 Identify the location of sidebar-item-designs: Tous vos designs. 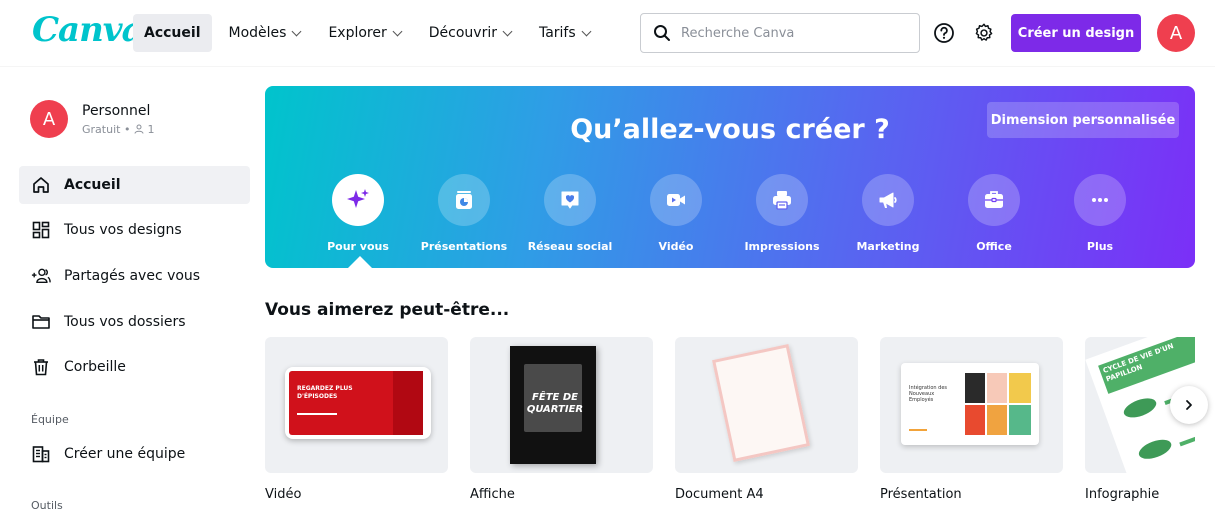
(134, 230).